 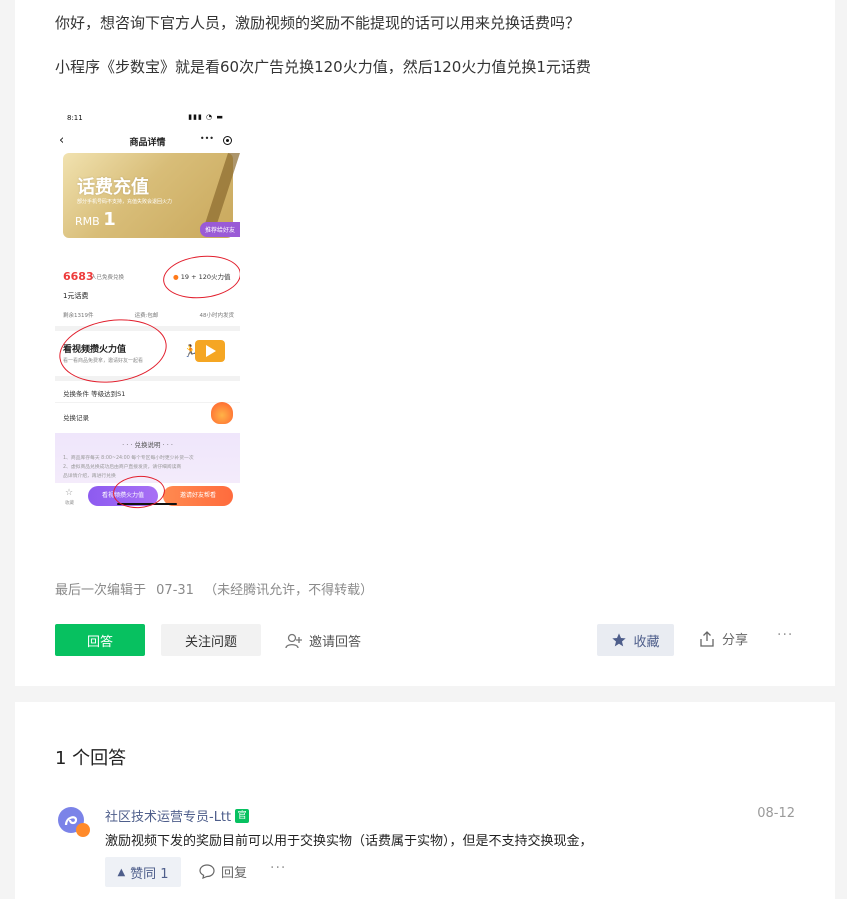 What do you see at coordinates (168, 817) in the screenshot?
I see `answer-author-name: 社区技术运营专员-Ltt` at bounding box center [168, 817].